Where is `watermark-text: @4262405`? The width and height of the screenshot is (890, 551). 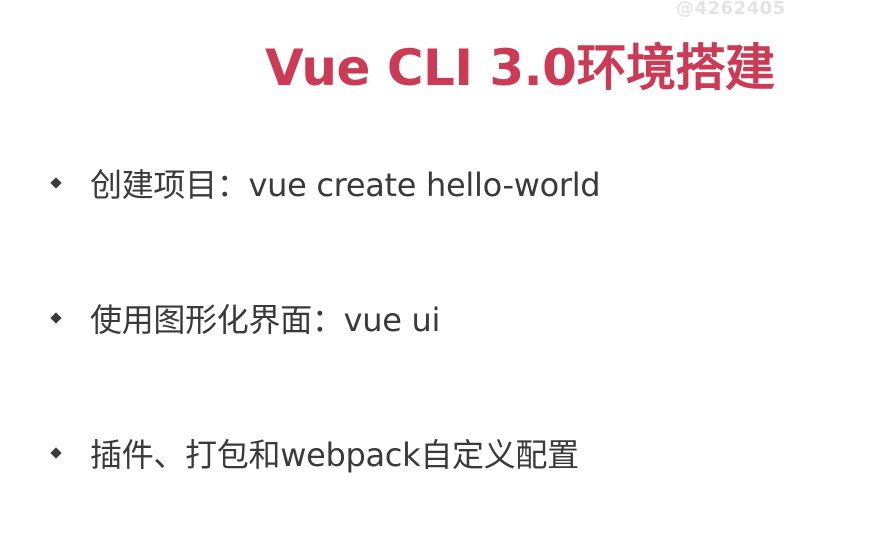
watermark-text: @4262405 is located at coordinates (731, 9).